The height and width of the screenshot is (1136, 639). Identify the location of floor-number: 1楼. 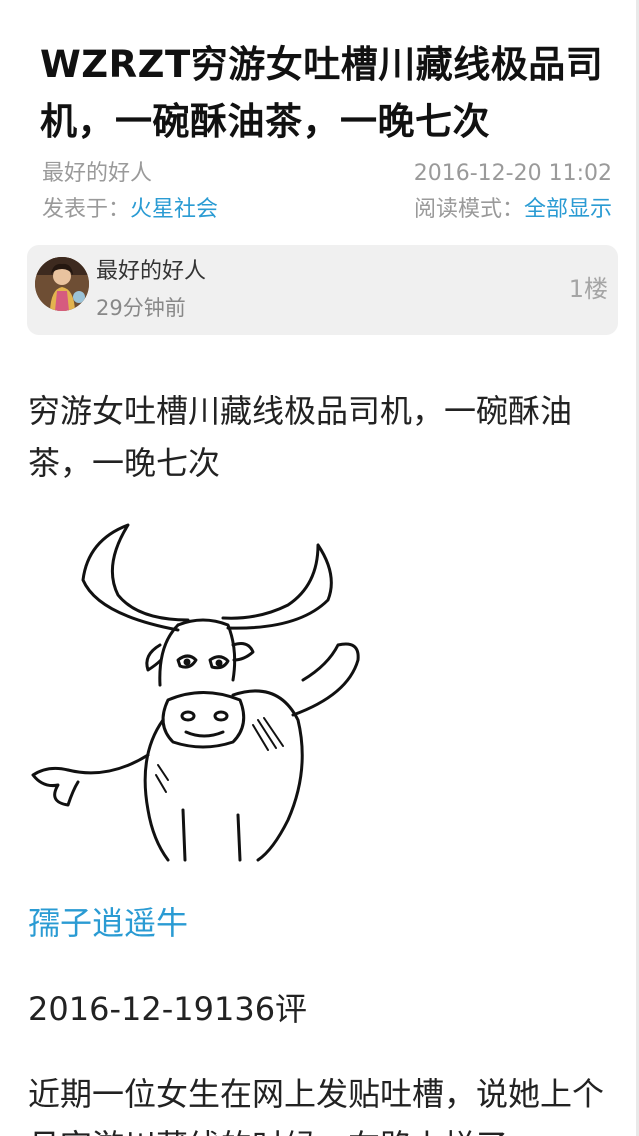
(588, 289).